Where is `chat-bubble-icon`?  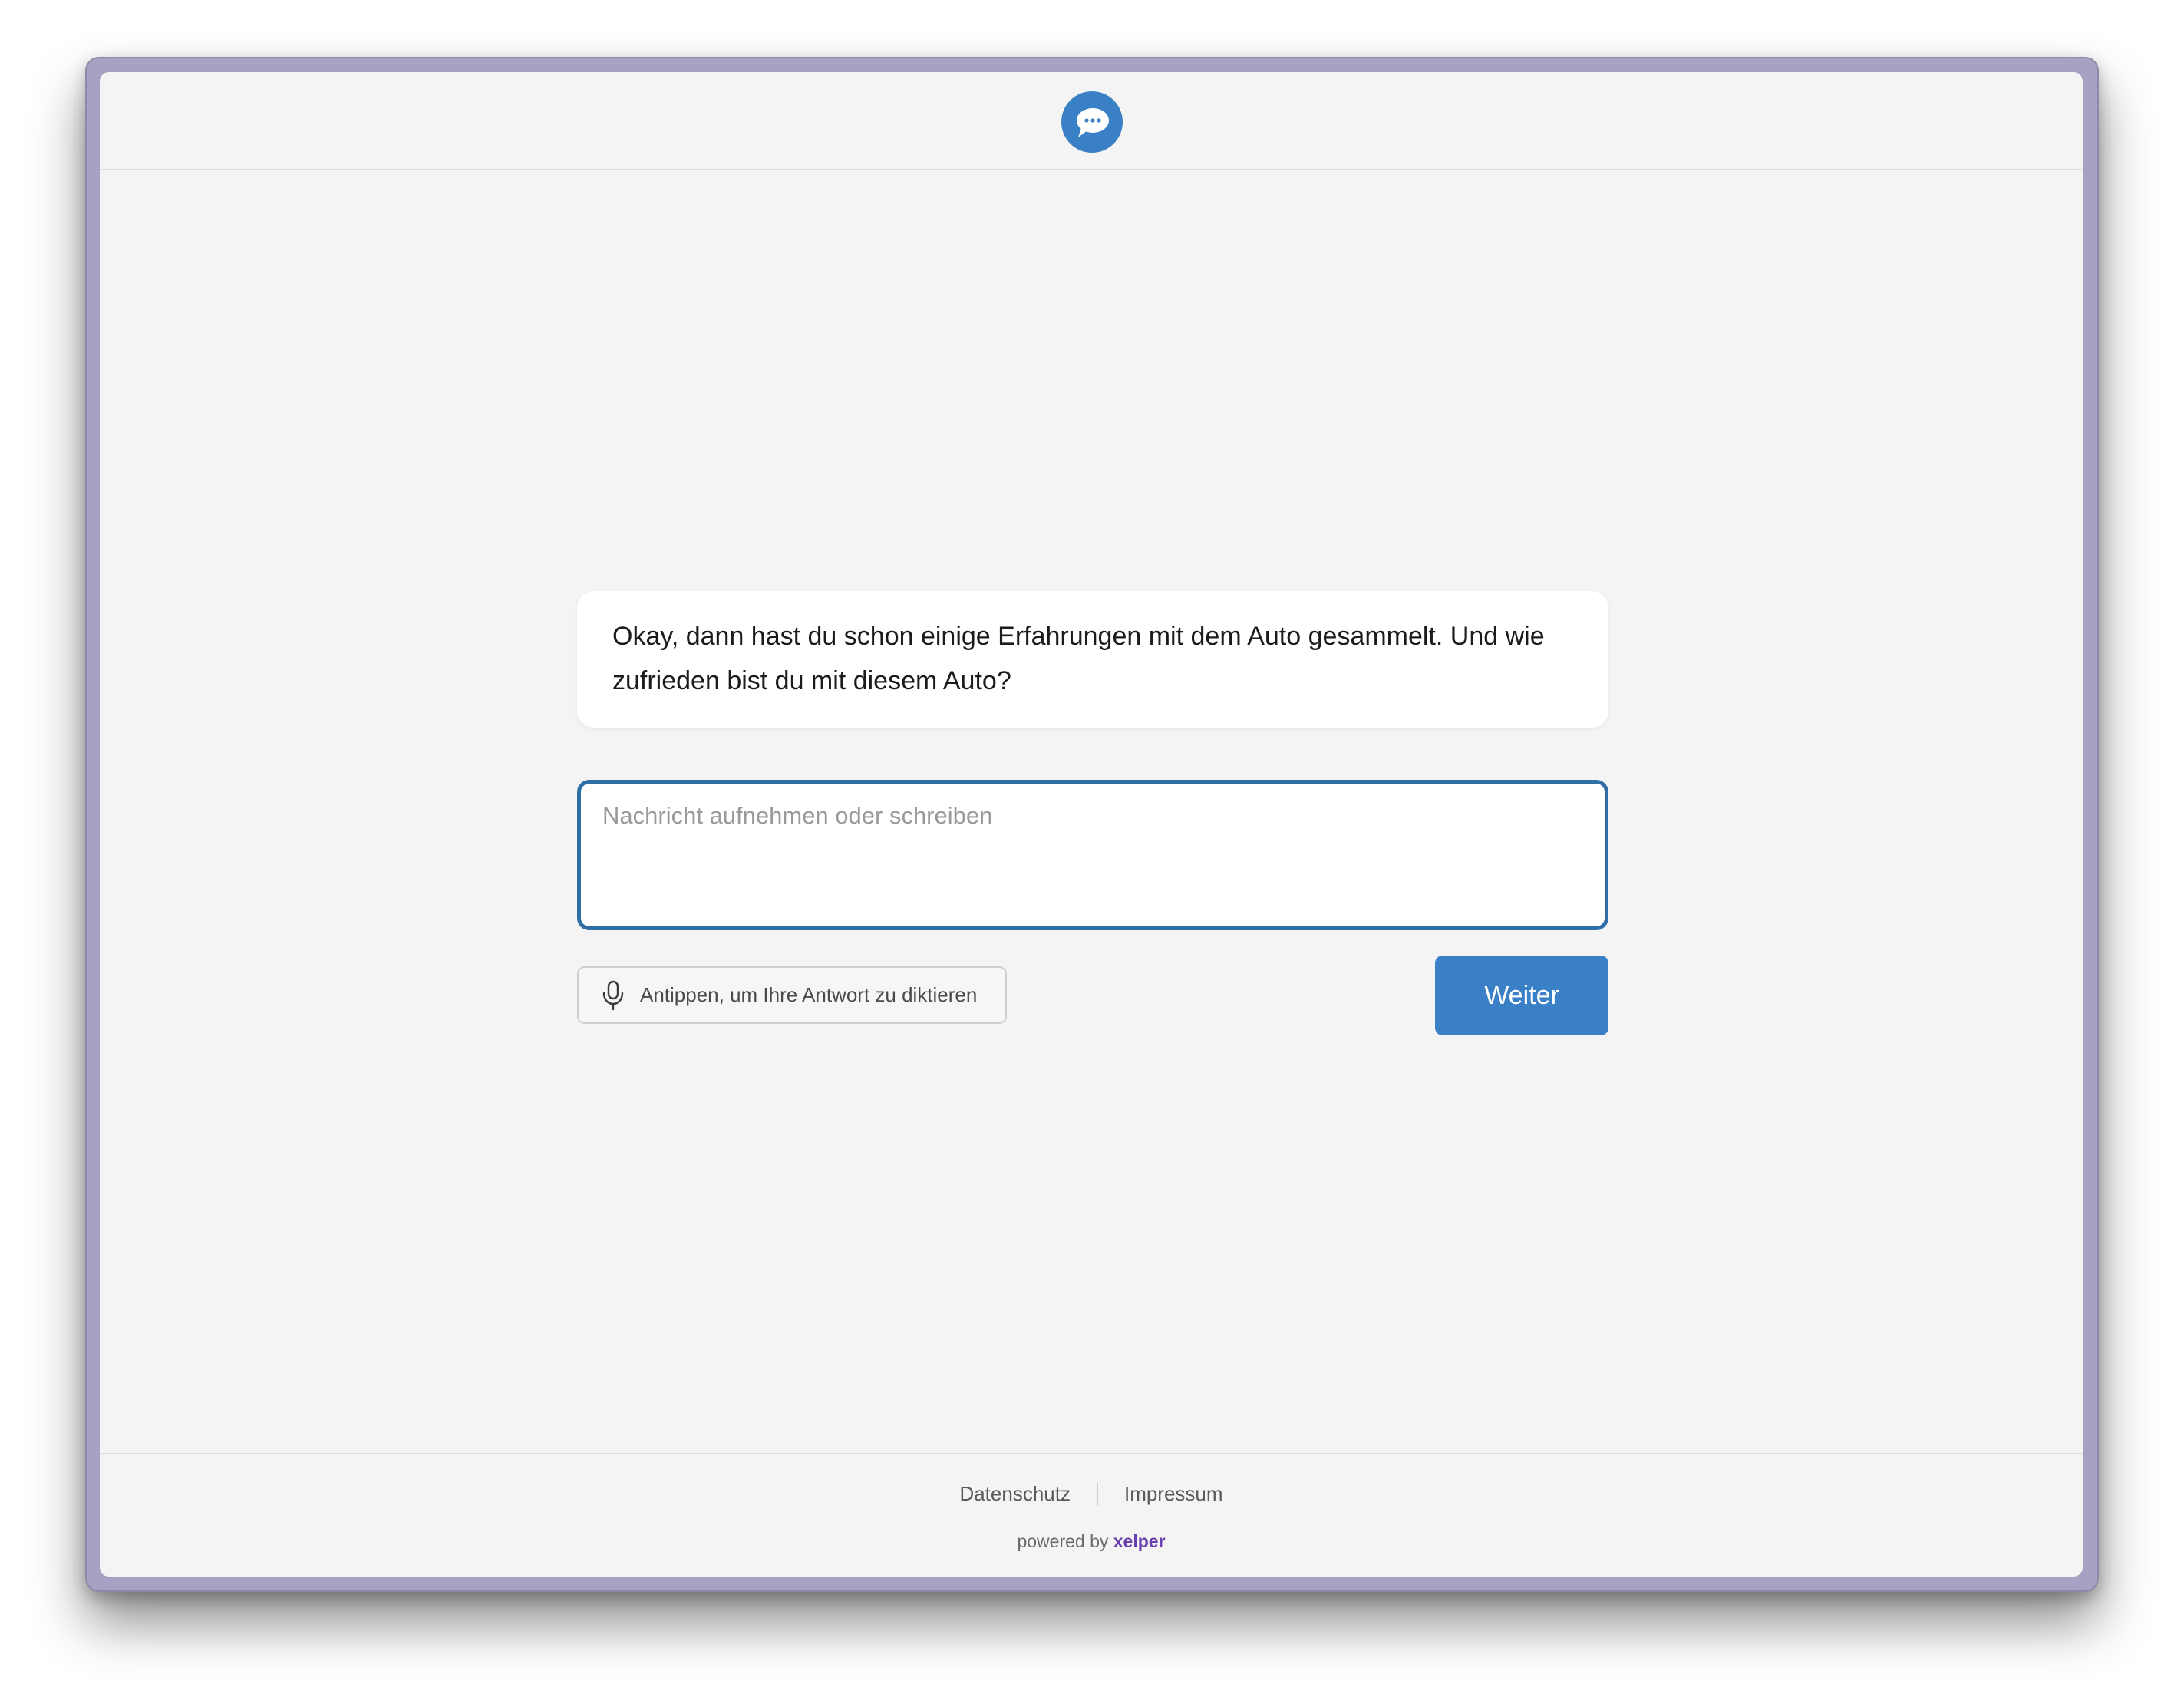 chat-bubble-icon is located at coordinates (1092, 122).